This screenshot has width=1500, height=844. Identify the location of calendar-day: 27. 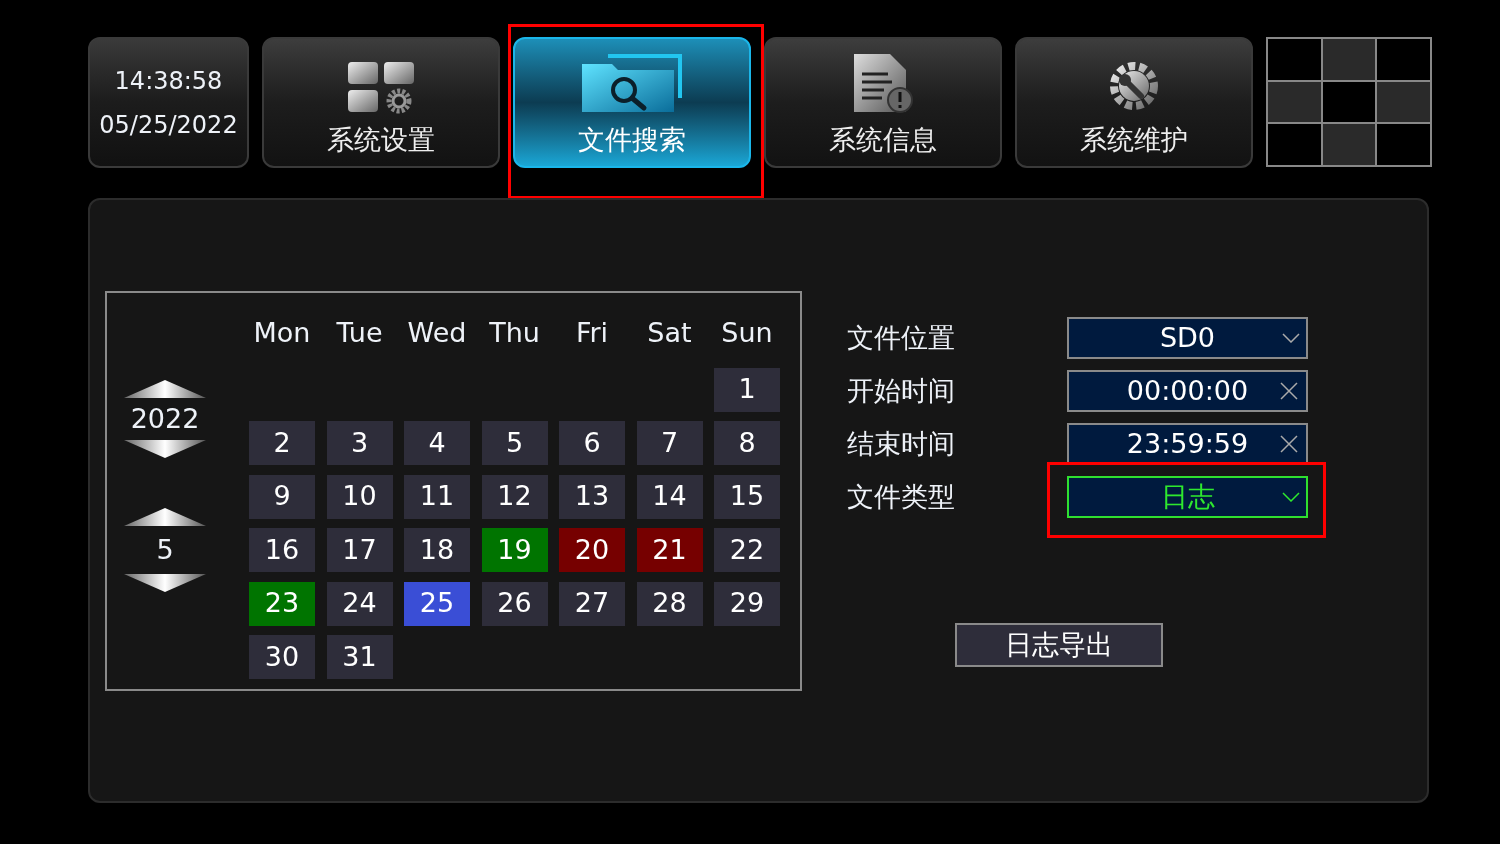
(592, 603).